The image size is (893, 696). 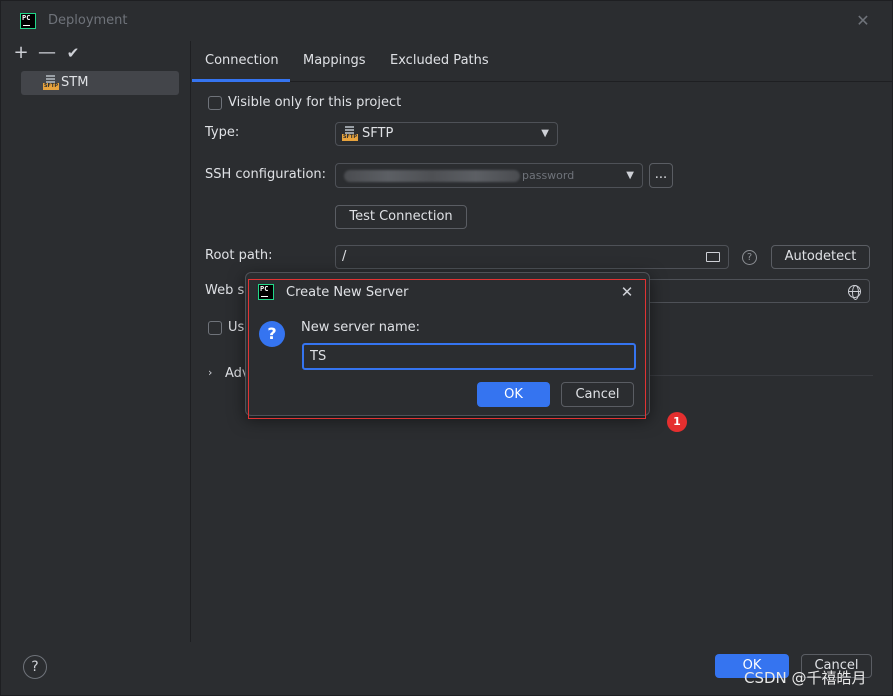 What do you see at coordinates (760, 375) in the screenshot?
I see `advanced-separator` at bounding box center [760, 375].